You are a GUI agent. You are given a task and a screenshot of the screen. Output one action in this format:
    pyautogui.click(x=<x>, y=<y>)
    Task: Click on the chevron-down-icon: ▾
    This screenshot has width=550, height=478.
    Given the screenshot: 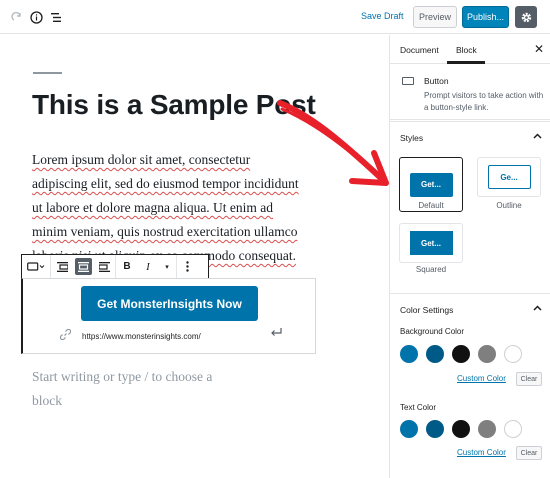 What is the action you would take?
    pyautogui.click(x=167, y=267)
    